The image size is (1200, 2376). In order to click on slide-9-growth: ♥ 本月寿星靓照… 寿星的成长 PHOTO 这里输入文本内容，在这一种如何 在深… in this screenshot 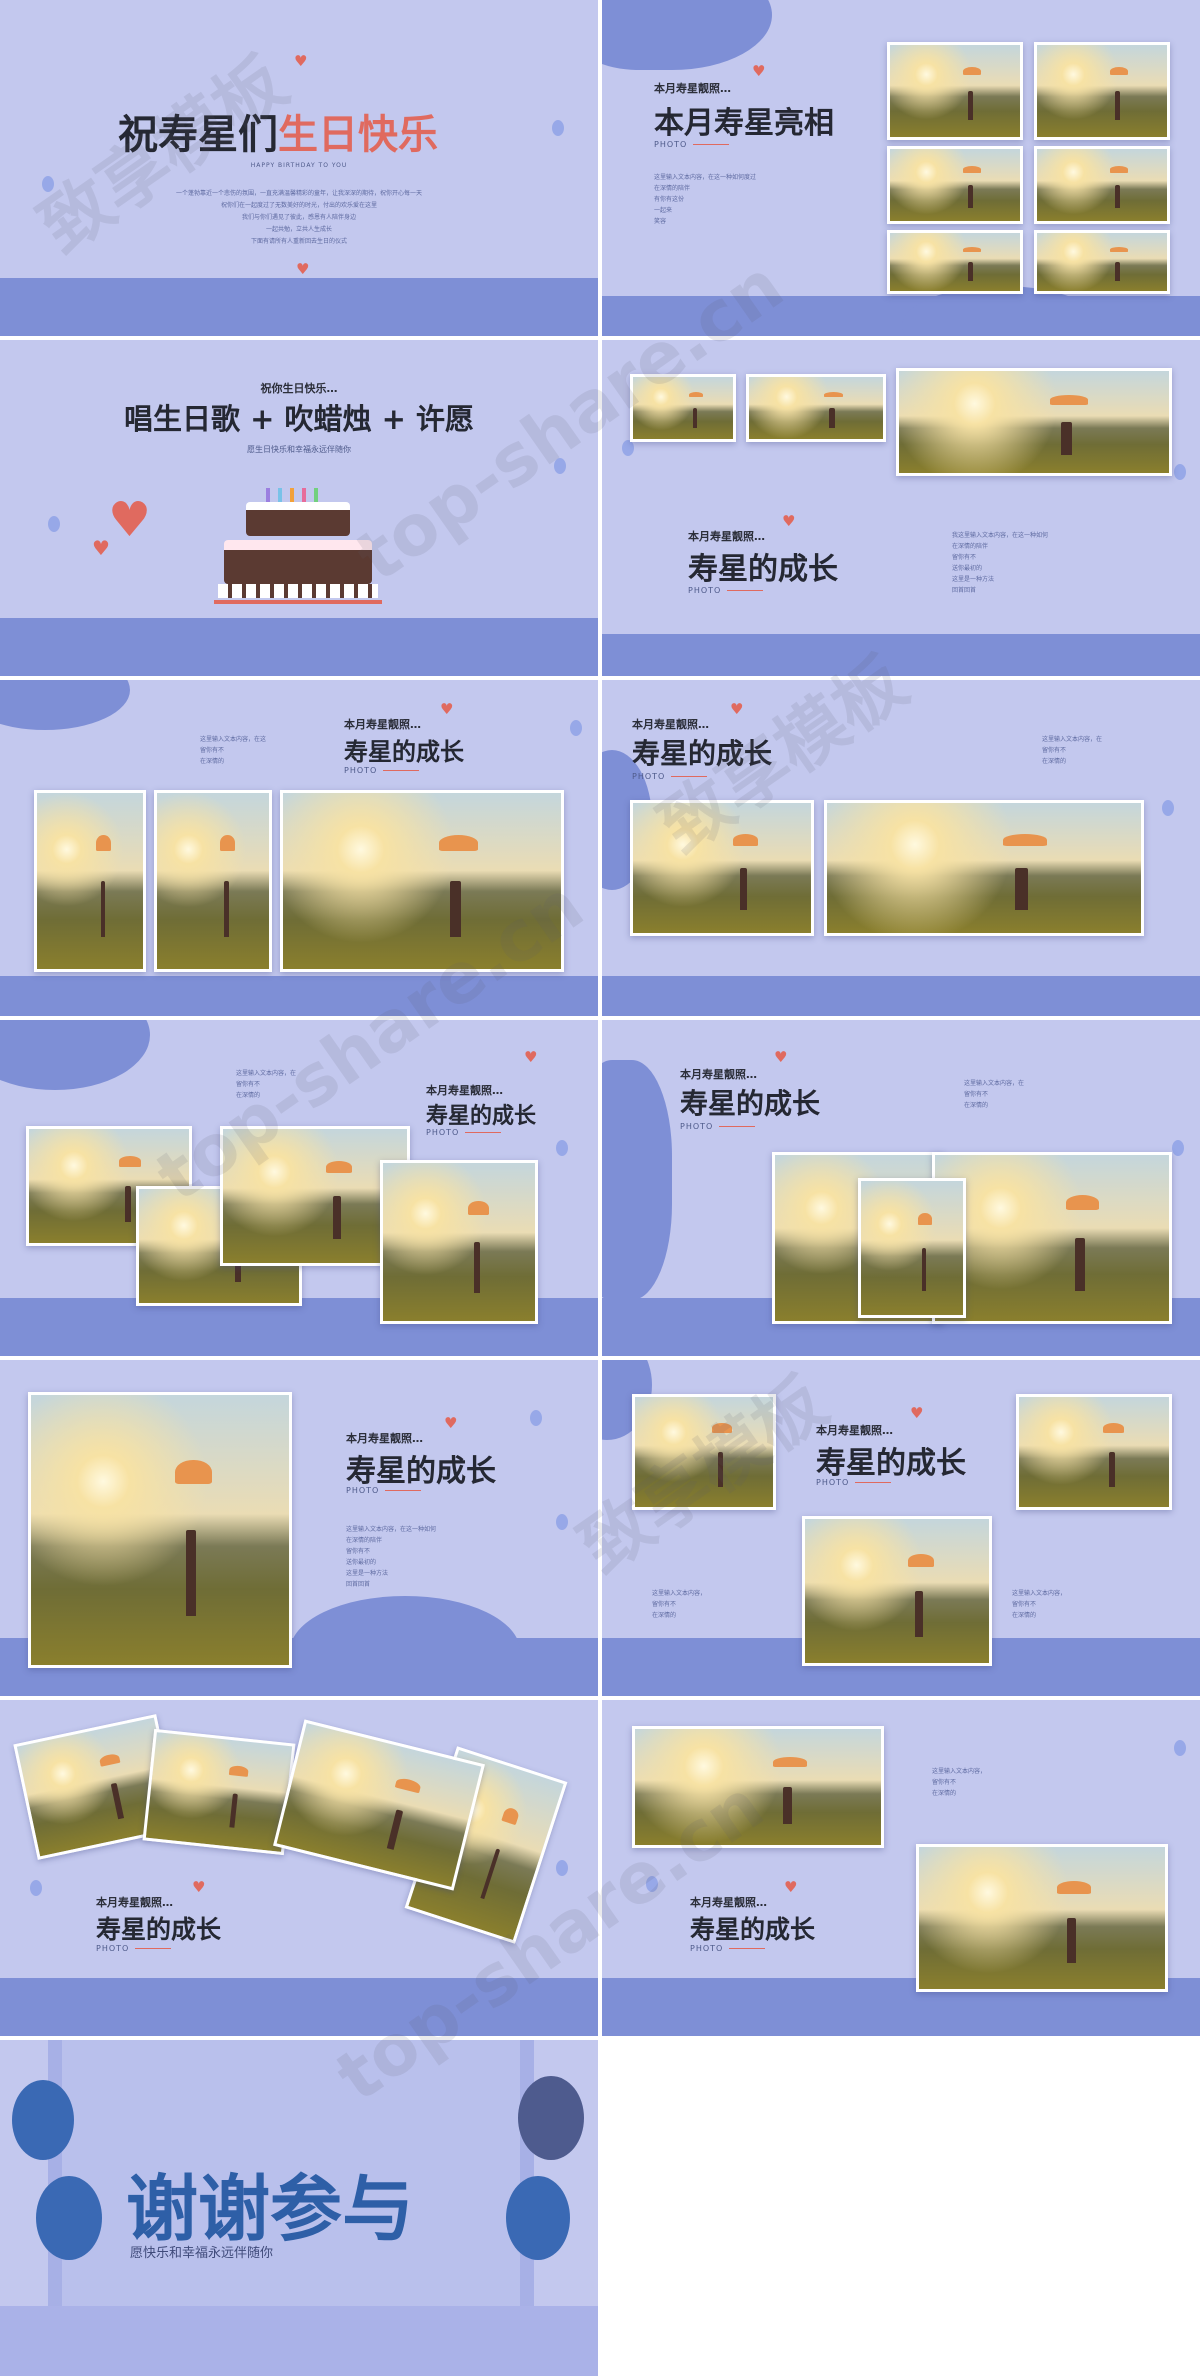, I will do `click(299, 1528)`.